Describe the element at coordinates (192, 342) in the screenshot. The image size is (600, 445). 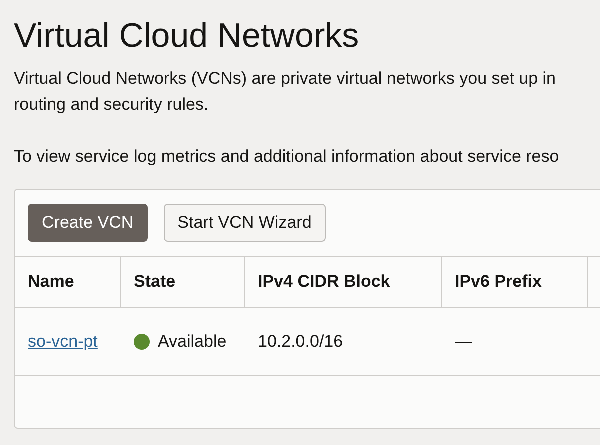
I see `state-text: Available` at that location.